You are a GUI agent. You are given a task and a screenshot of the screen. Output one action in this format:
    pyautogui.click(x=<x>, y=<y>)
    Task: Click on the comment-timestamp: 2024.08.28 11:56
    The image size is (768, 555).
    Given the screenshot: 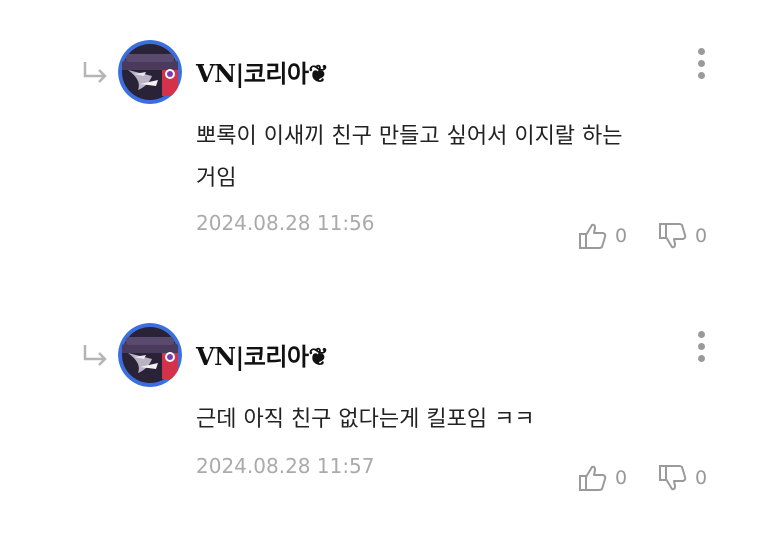 What is the action you would take?
    pyautogui.click(x=285, y=223)
    